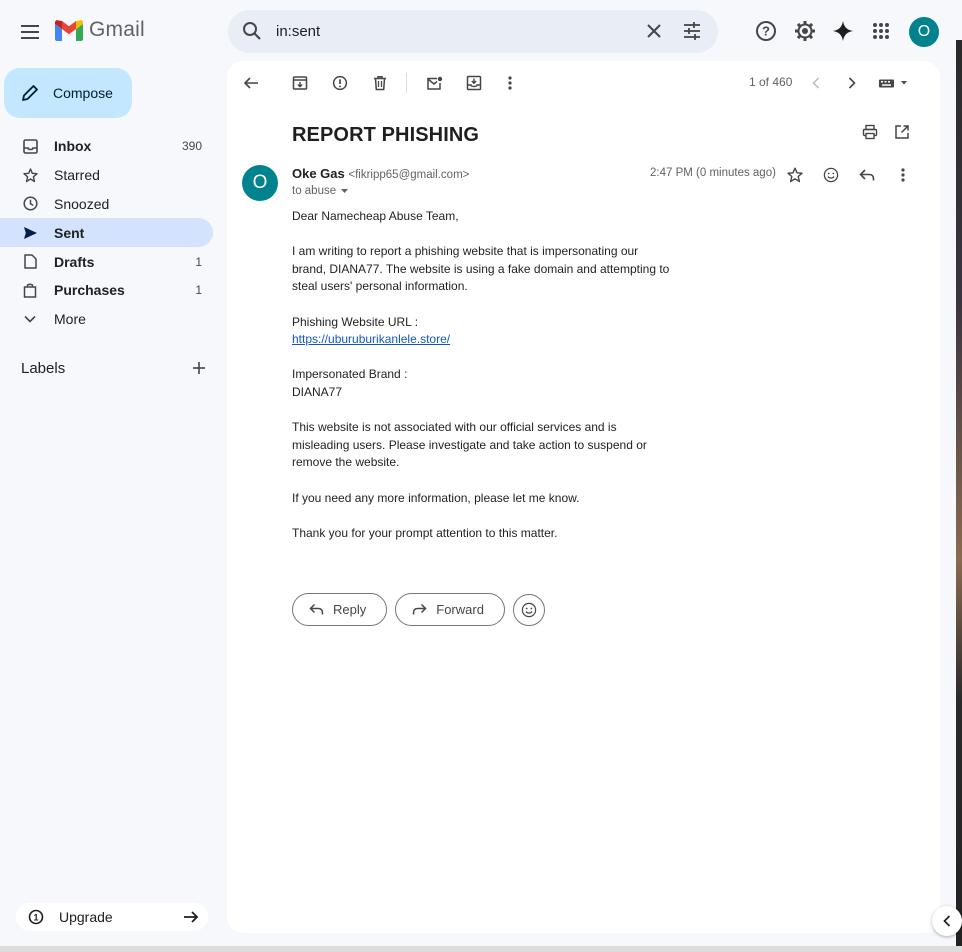  Describe the element at coordinates (106, 261) in the screenshot. I see `sidebar-item-drafts: Drafts 1` at that location.